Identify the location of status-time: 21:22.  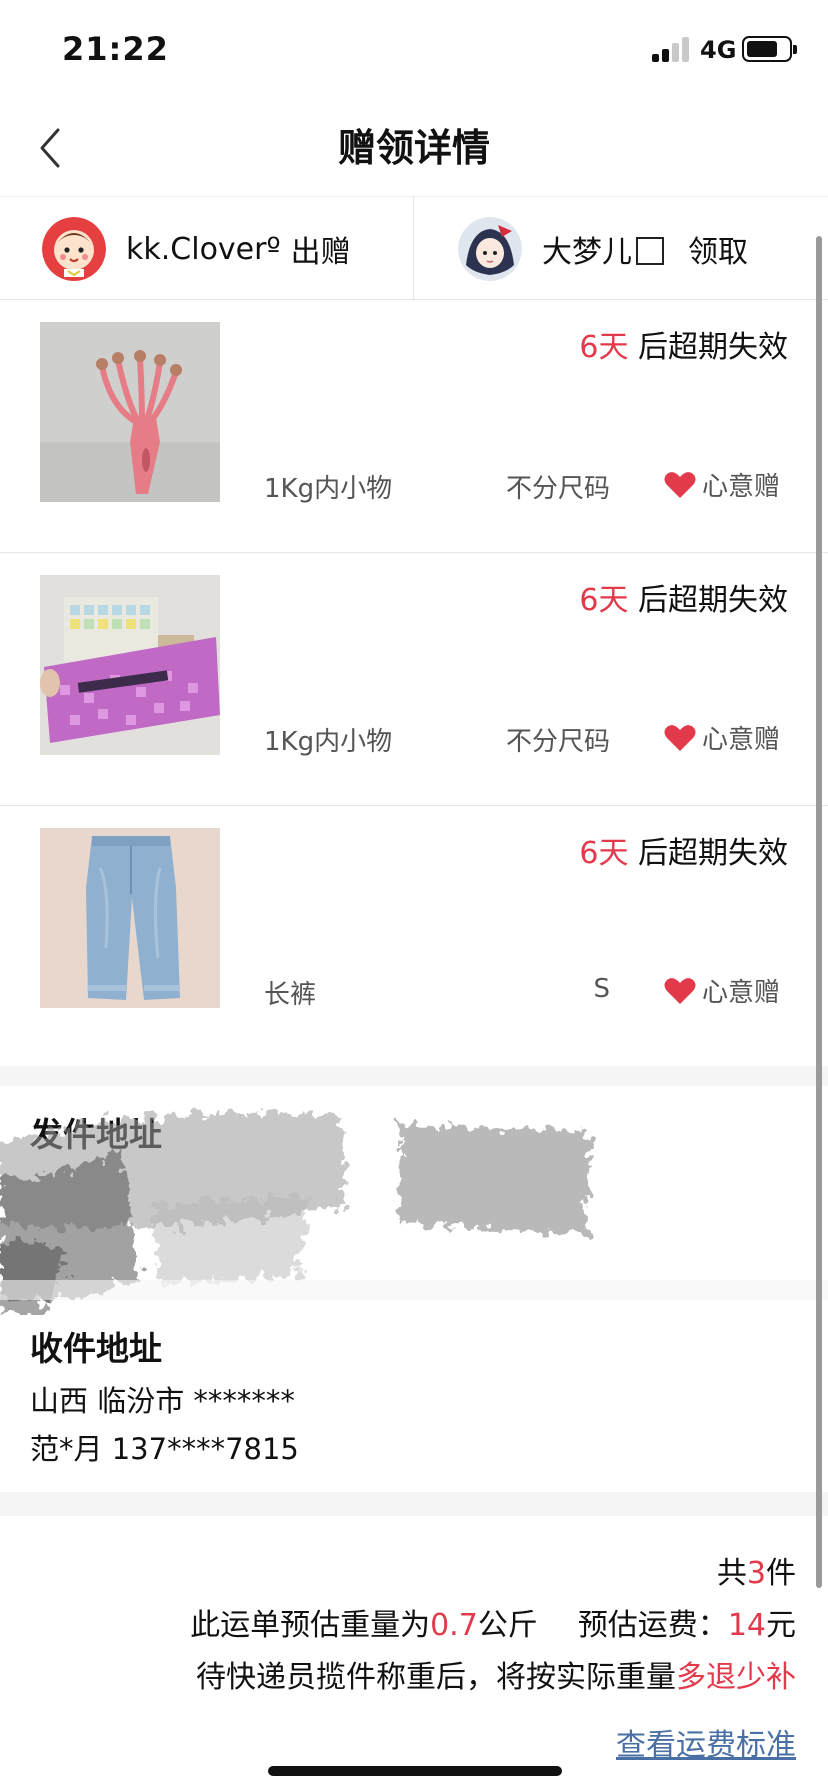
(115, 49).